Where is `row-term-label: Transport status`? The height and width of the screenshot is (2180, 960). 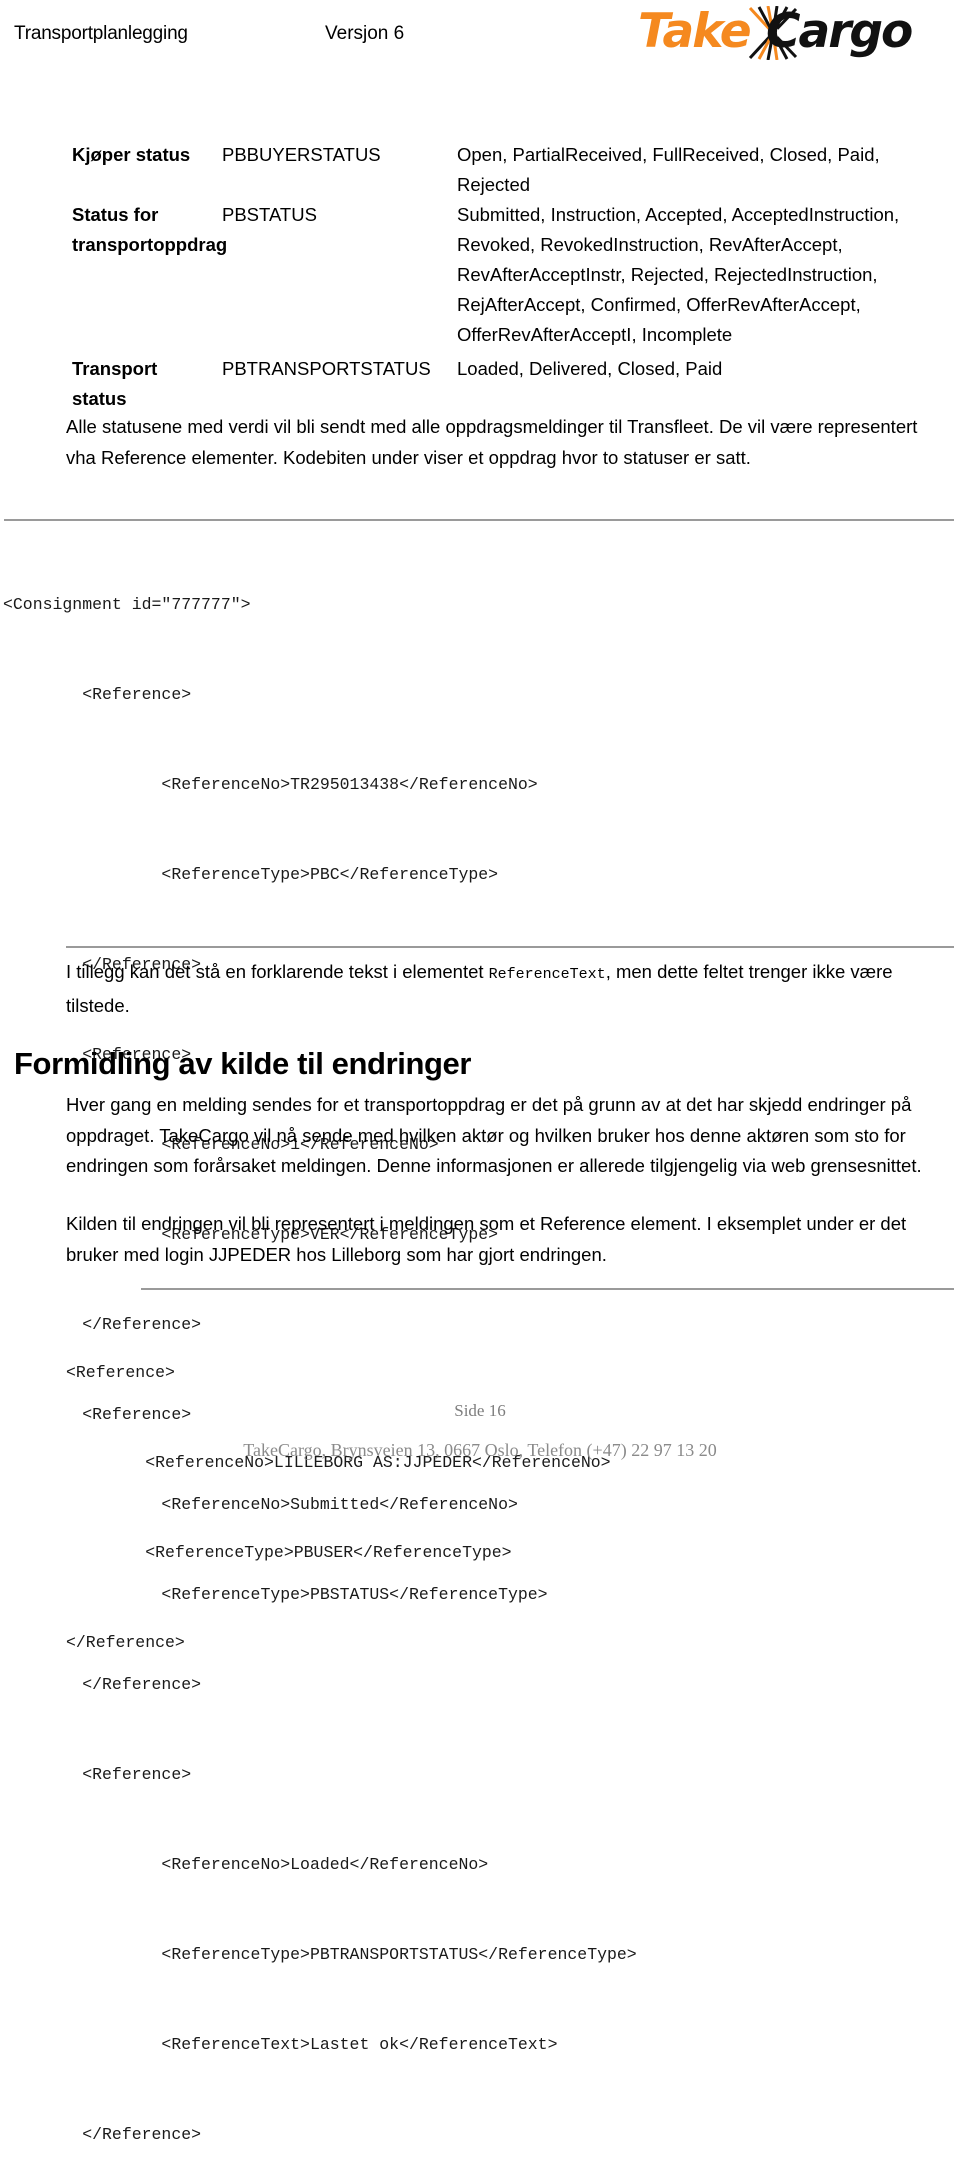 row-term-label: Transport status is located at coordinates (115, 383).